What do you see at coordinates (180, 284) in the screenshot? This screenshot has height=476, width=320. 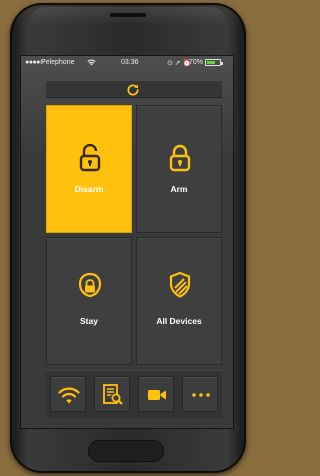 I see `shield-icon` at bounding box center [180, 284].